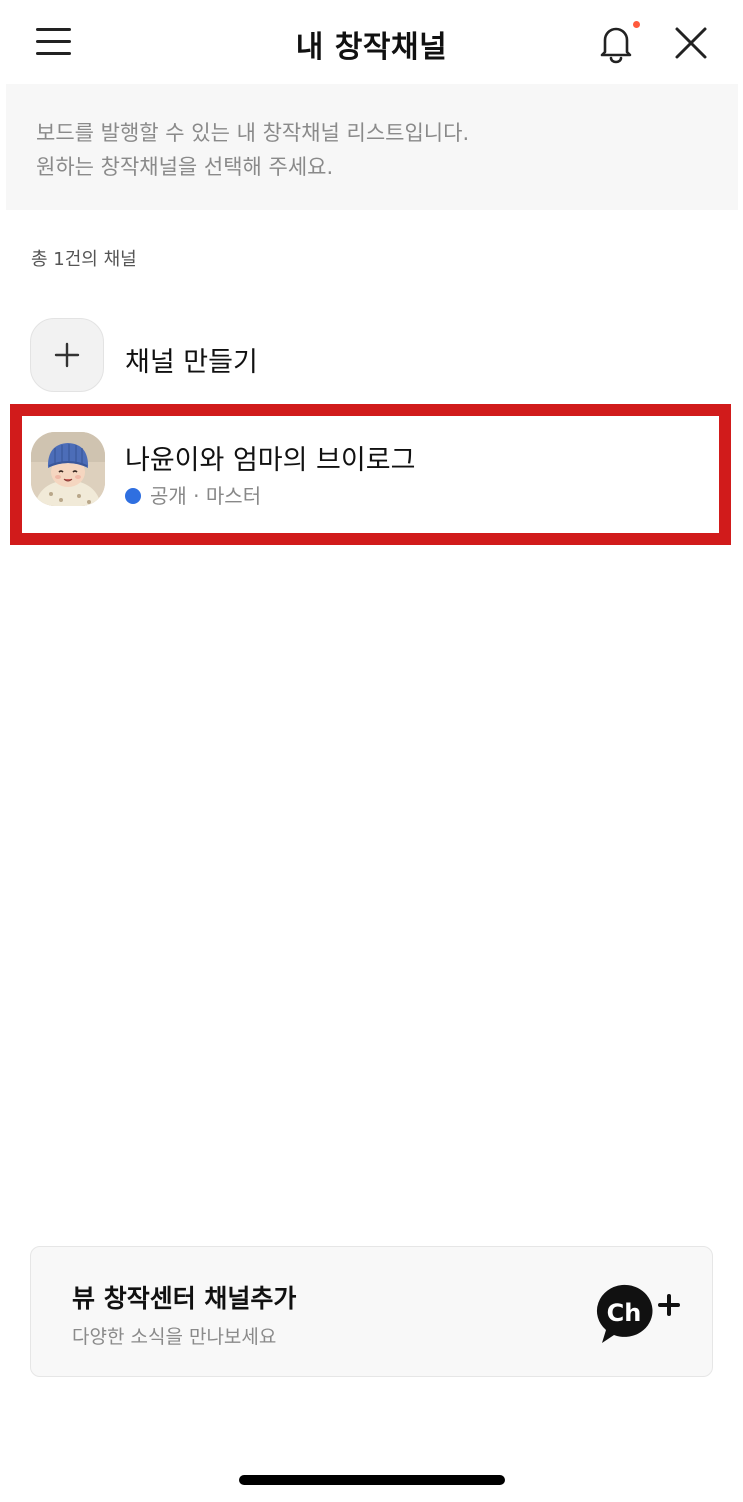 The image size is (743, 1502). I want to click on notice-line-1: 보드를 발행할 수 있는 내 창작채널 리스트입니다., so click(253, 133).